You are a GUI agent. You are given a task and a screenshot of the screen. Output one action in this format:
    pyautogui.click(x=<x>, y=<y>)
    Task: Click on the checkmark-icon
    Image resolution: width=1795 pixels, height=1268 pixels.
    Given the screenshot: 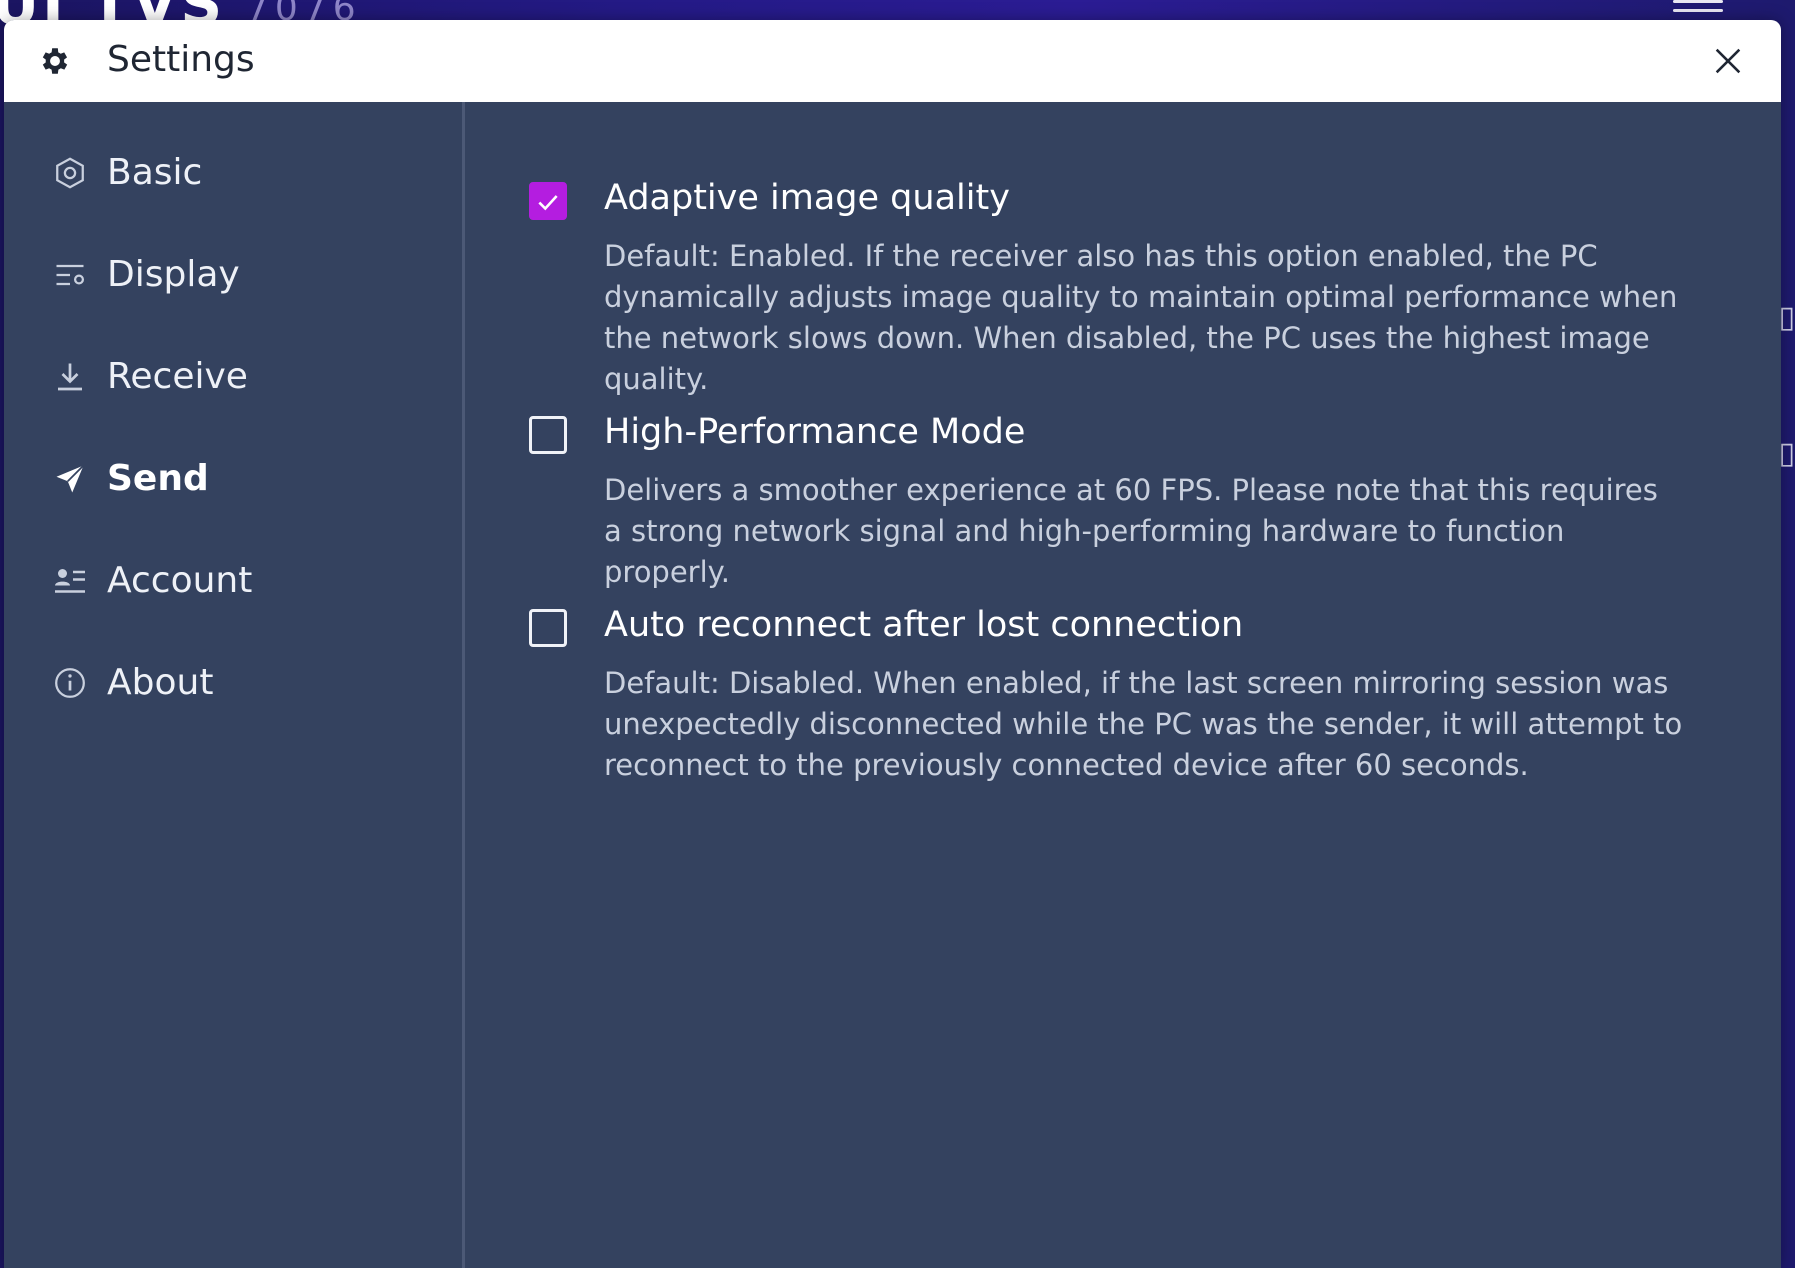 What is the action you would take?
    pyautogui.click(x=548, y=203)
    